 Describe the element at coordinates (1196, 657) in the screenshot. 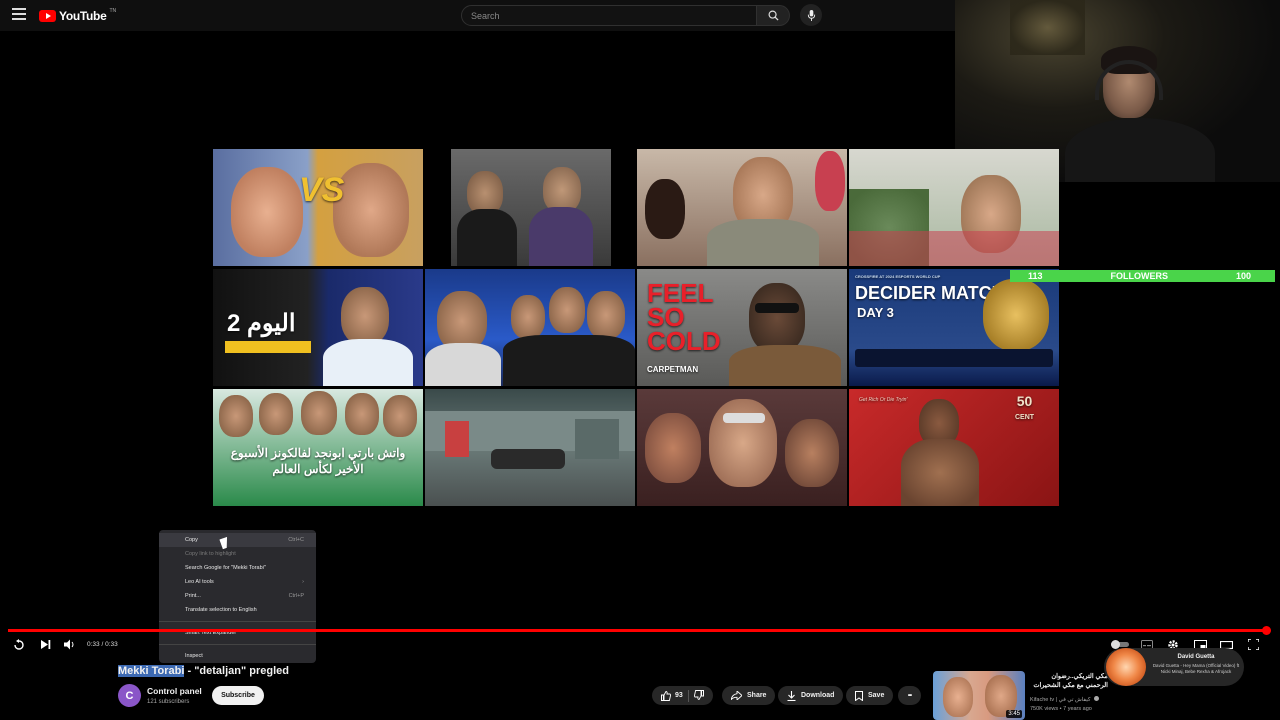

I see `now-playing-artist: David Guetta` at that location.